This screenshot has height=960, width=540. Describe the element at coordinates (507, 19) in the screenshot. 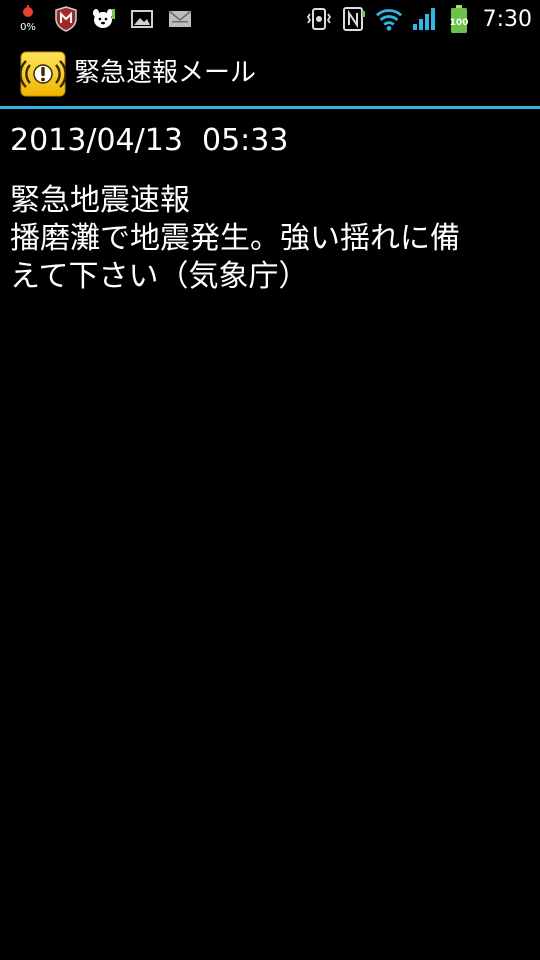

I see `status-clock: 7:30` at that location.